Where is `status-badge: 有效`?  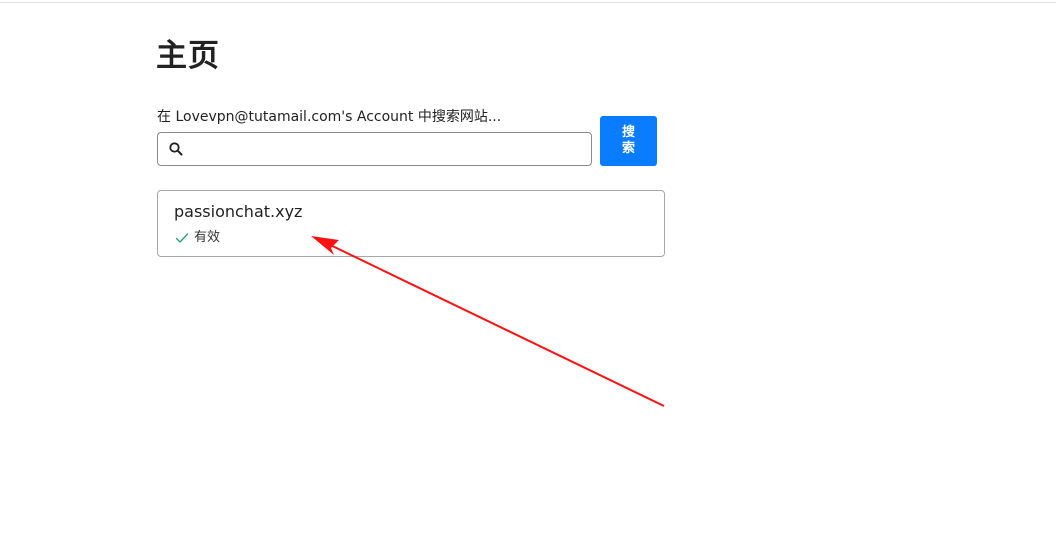
status-badge: 有效 is located at coordinates (197, 238).